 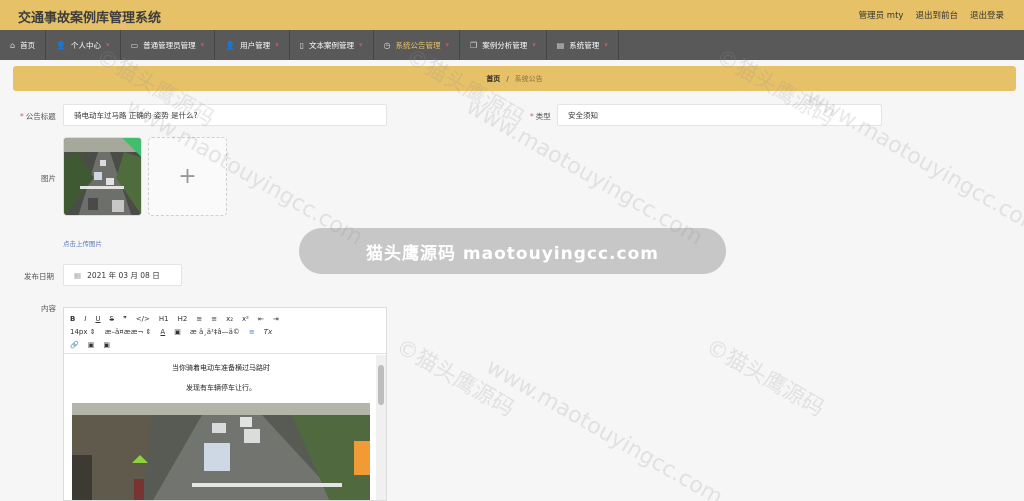 I want to click on superscript-button: x², so click(x=245, y=319).